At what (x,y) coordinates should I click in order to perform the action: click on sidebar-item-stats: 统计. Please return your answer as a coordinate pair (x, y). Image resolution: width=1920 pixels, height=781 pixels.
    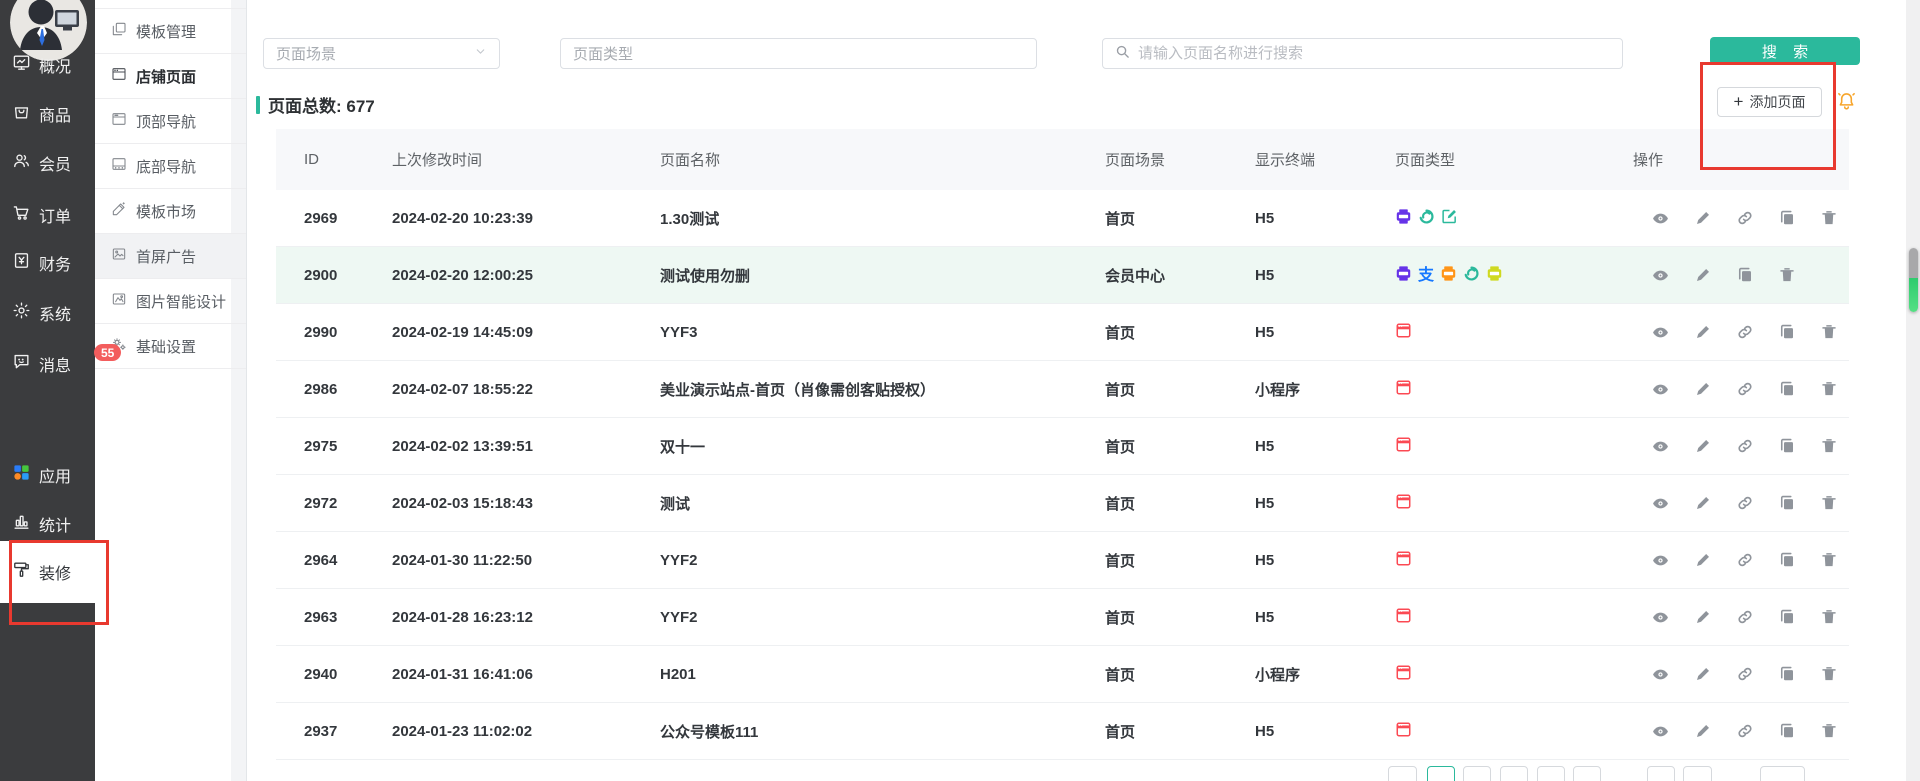
    Looking at the image, I should click on (47, 524).